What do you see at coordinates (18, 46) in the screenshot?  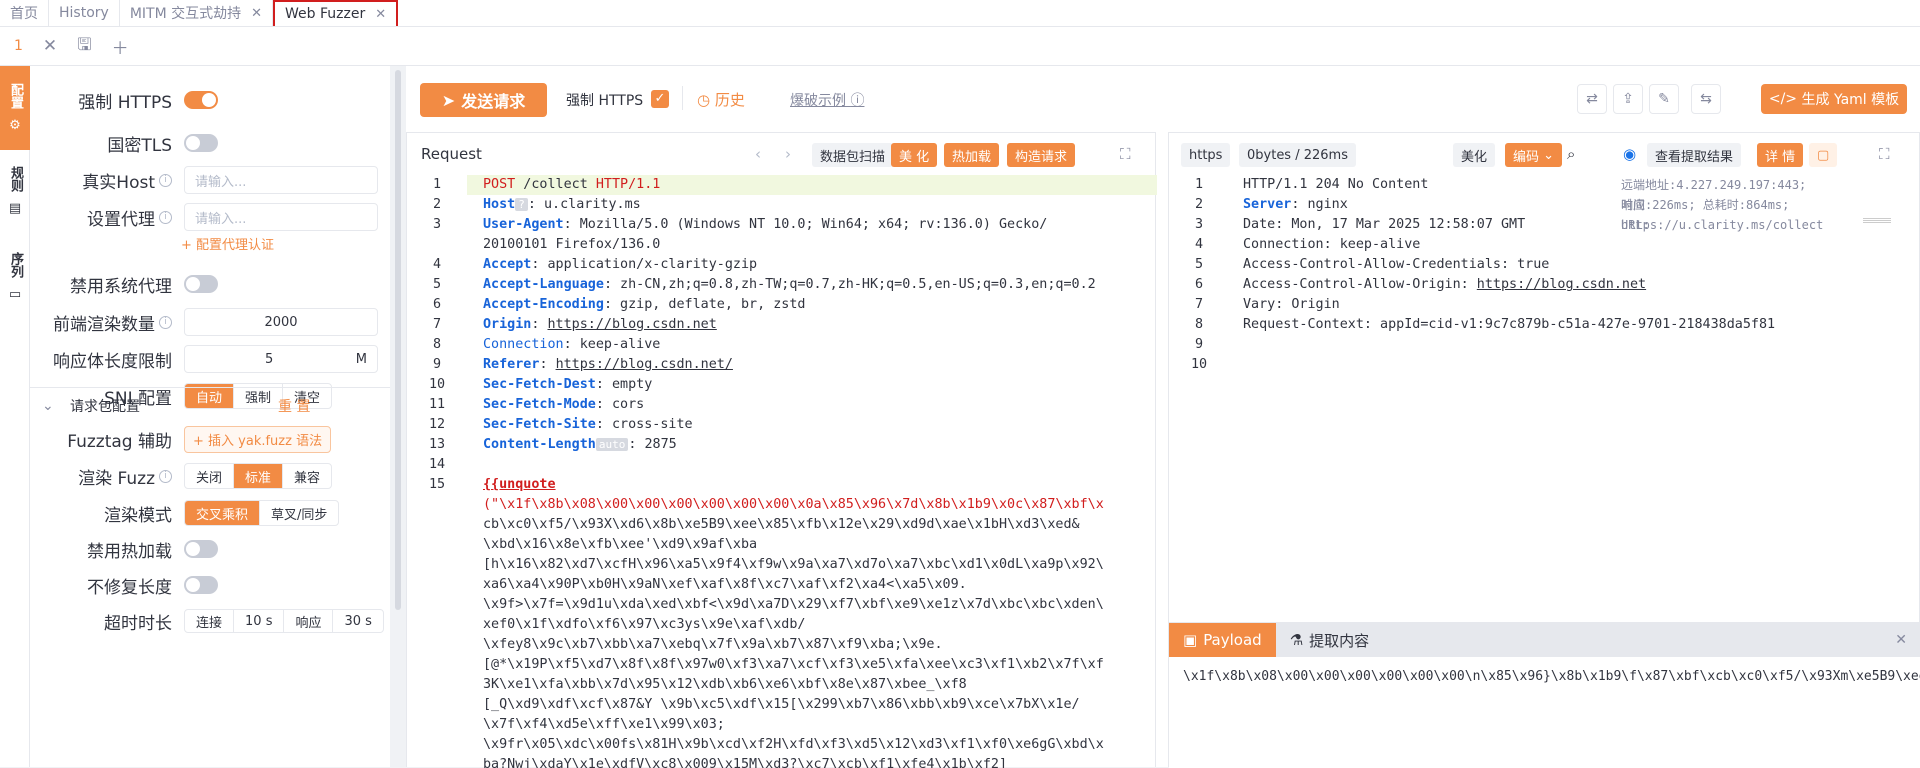 I see `sub-tab-1: 1` at bounding box center [18, 46].